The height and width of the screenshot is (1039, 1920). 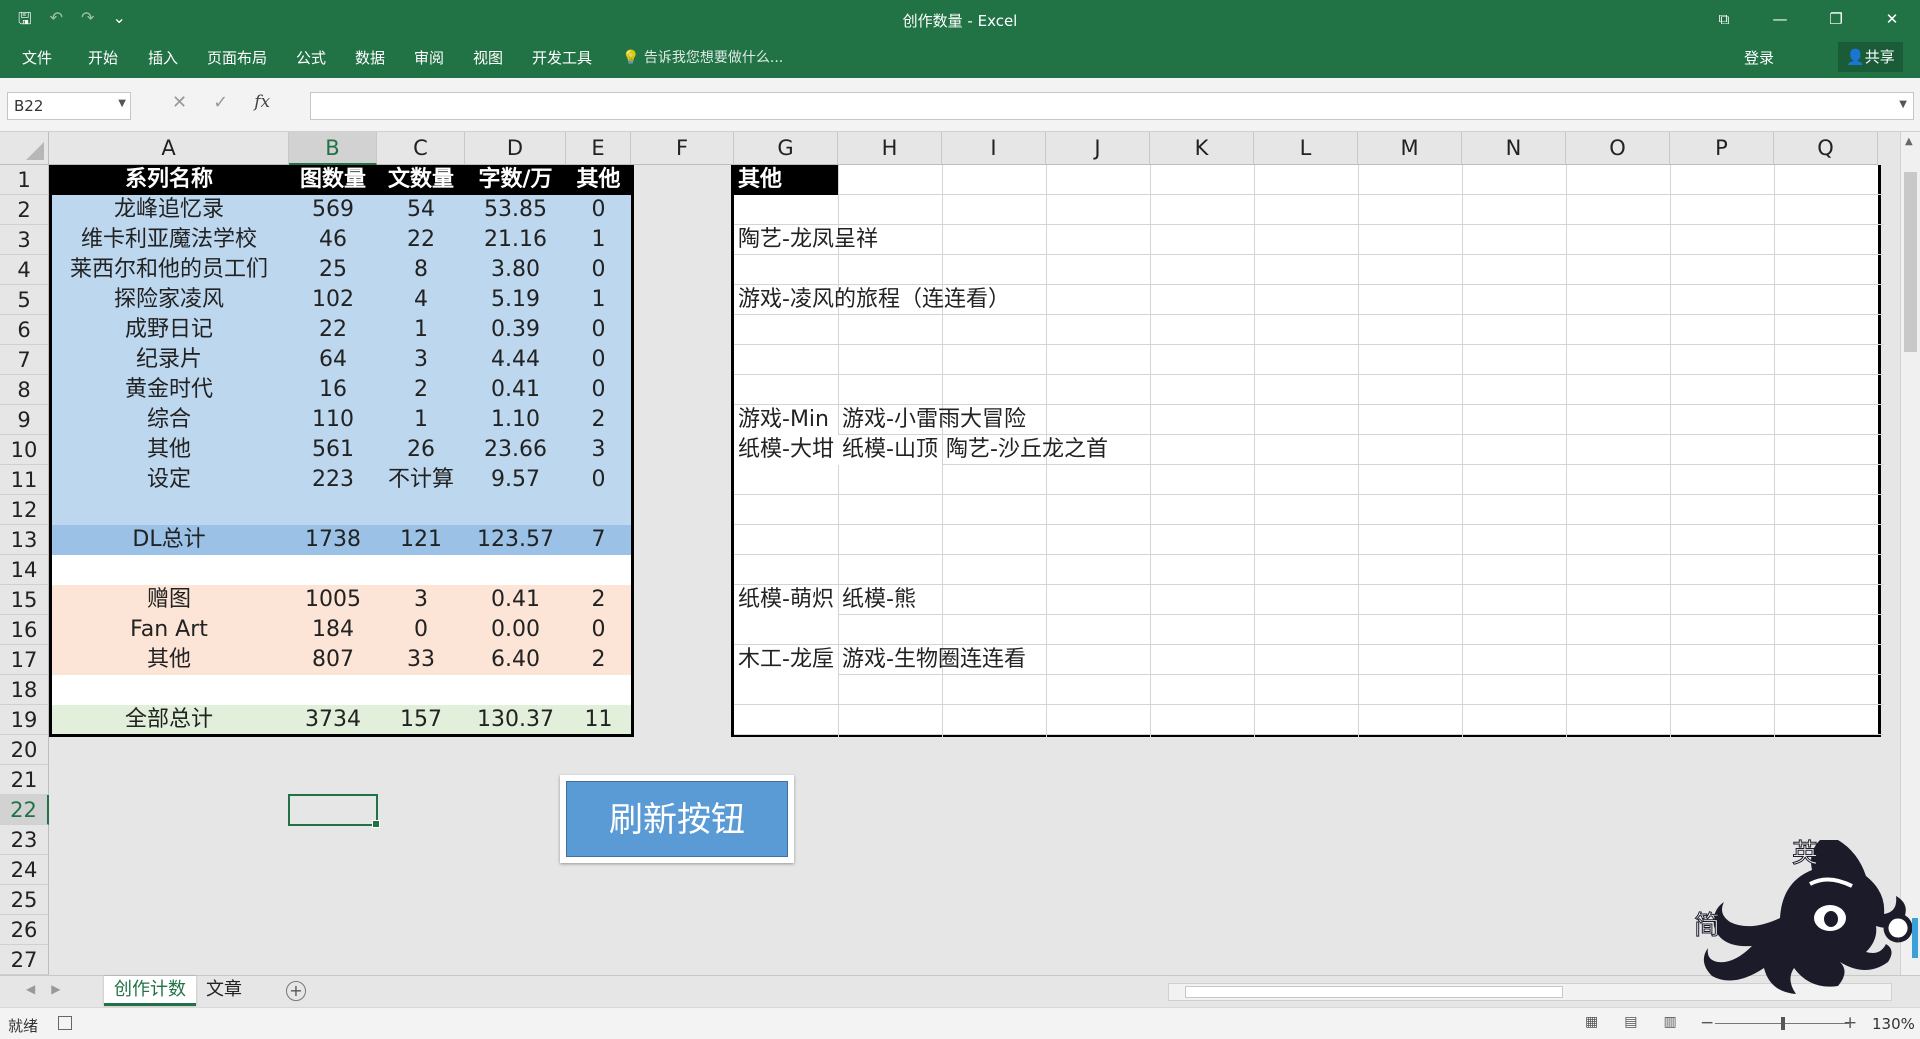 I want to click on row-header-18: 18, so click(x=24, y=690).